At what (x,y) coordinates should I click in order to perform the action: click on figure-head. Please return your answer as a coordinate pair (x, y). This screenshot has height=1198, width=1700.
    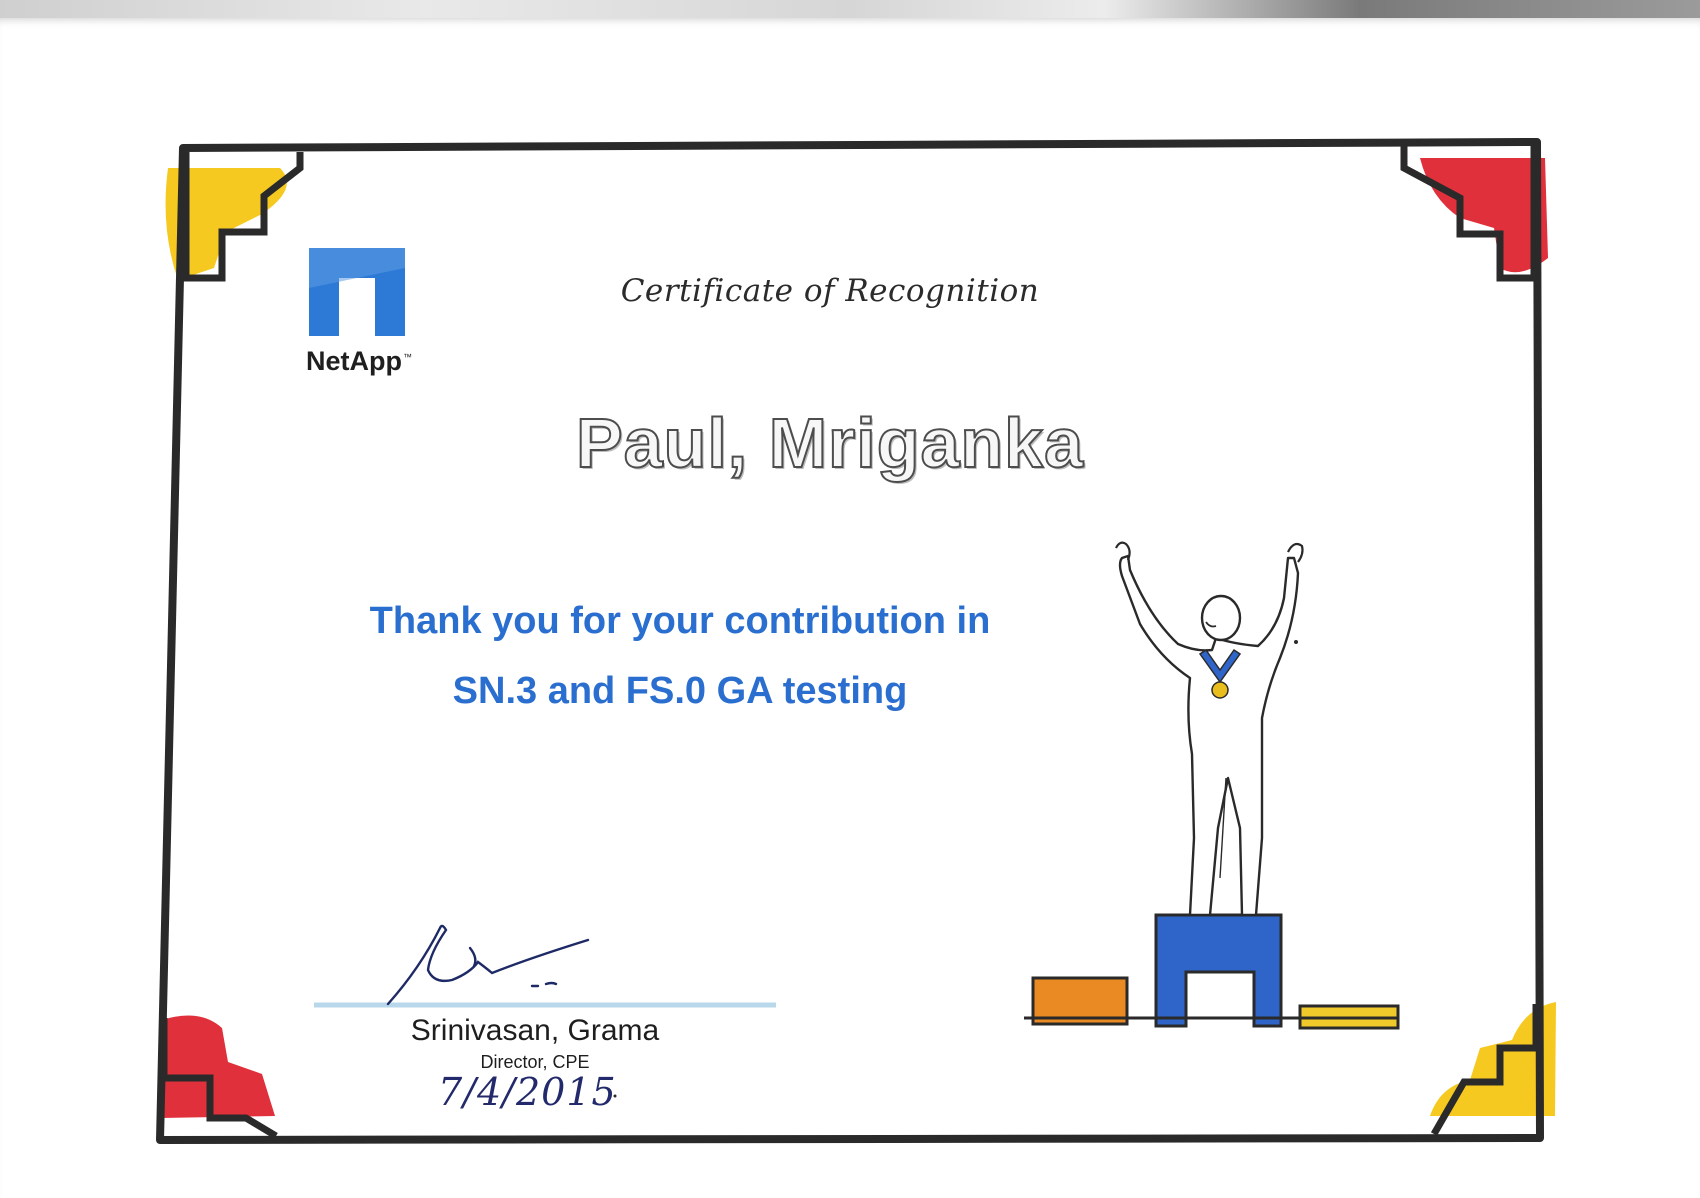
    Looking at the image, I should click on (1221, 618).